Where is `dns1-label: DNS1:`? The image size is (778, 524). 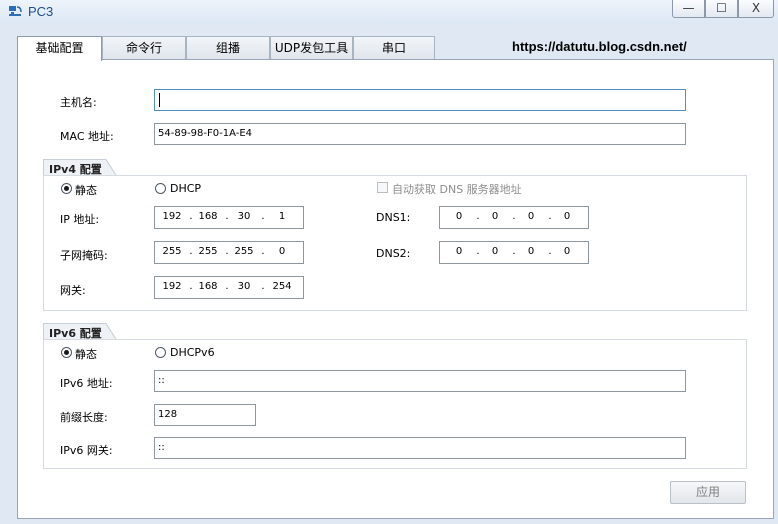 dns1-label: DNS1: is located at coordinates (393, 217).